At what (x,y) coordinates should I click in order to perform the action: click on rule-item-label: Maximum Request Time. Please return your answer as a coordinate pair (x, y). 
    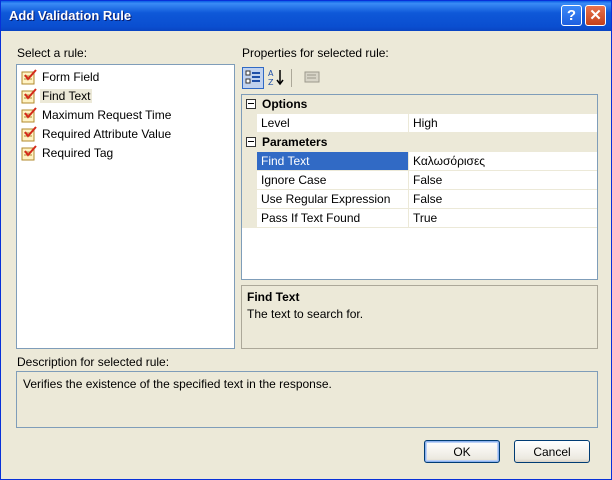
    Looking at the image, I should click on (107, 115).